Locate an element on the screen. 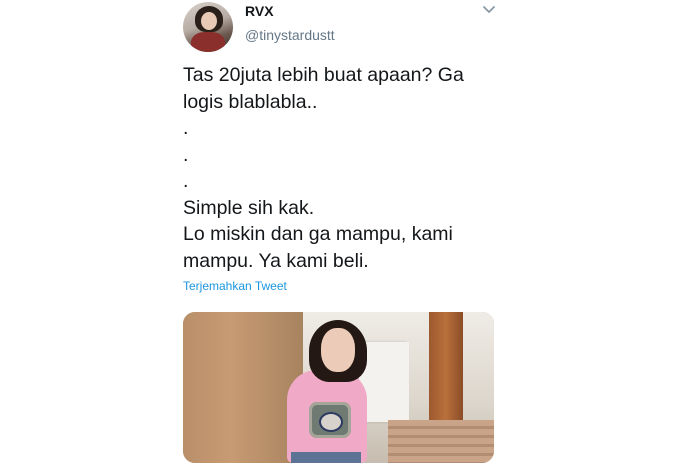 The width and height of the screenshot is (700, 465). photo-wall is located at coordinates (243, 387).